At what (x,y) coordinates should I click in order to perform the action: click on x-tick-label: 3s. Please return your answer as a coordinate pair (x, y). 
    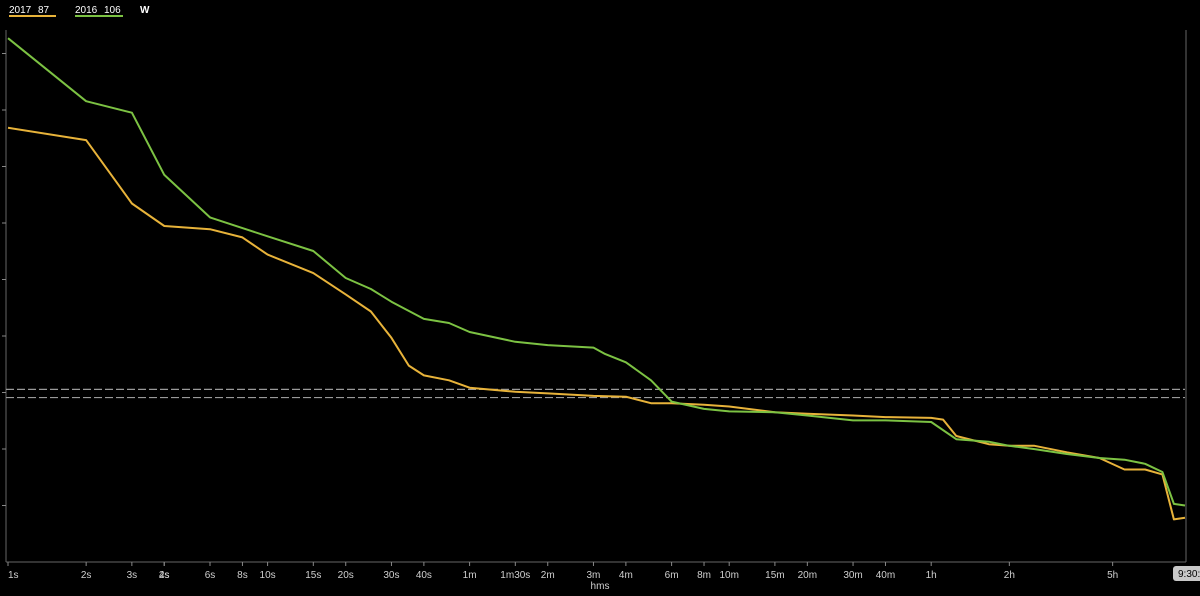
    Looking at the image, I should click on (132, 575).